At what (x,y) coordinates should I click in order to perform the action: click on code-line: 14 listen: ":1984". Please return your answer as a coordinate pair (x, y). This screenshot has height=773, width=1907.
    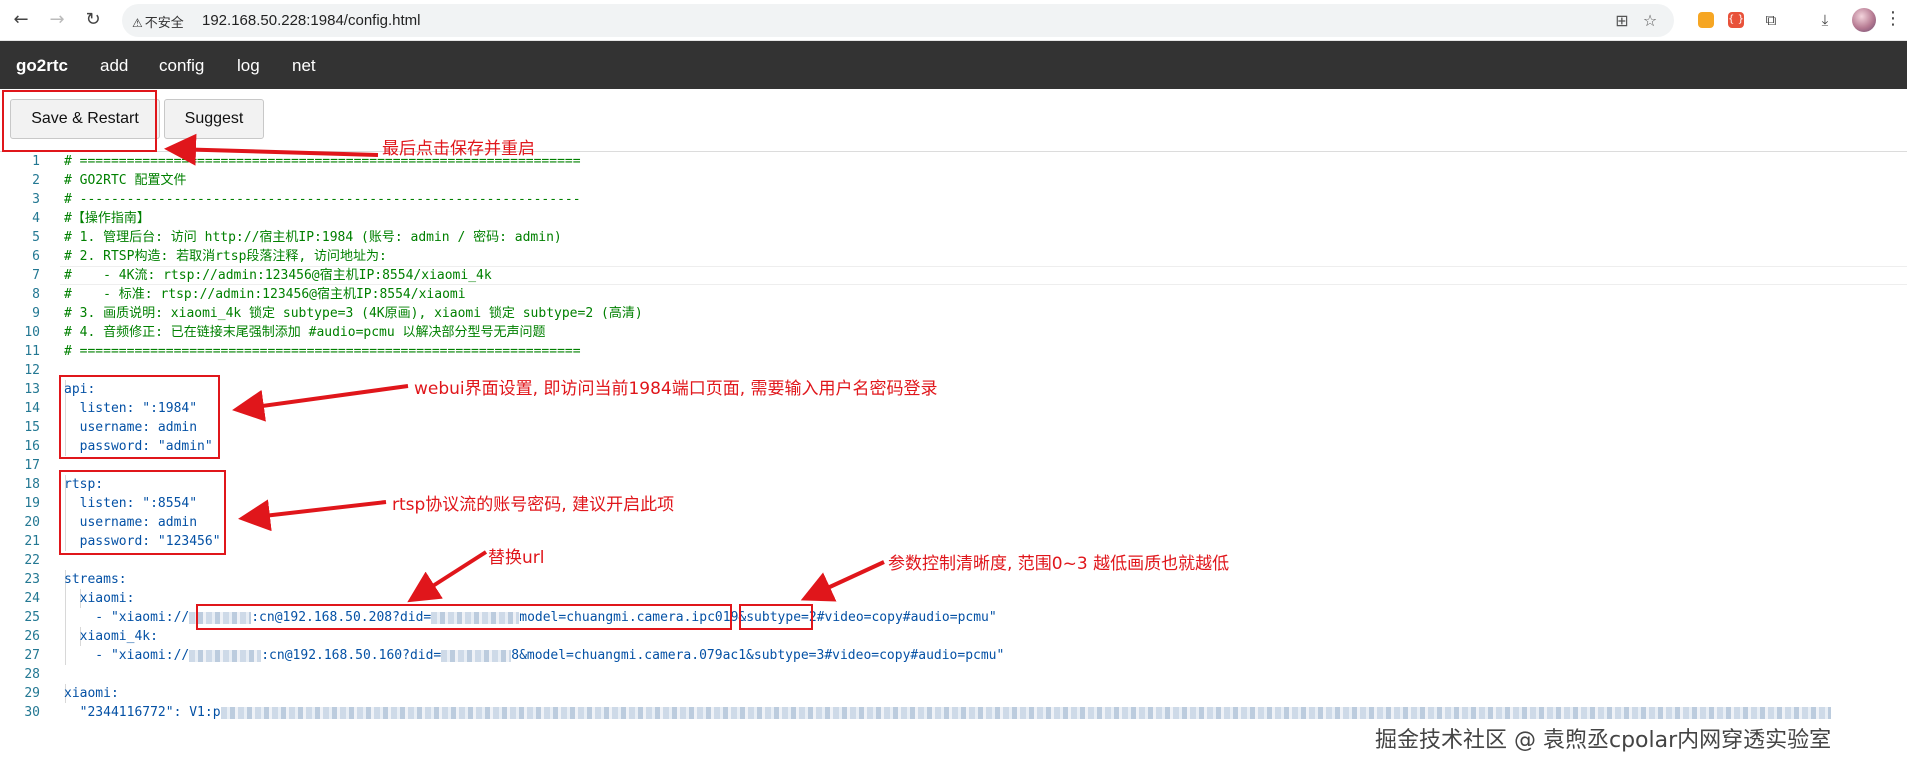
    Looking at the image, I should click on (953, 408).